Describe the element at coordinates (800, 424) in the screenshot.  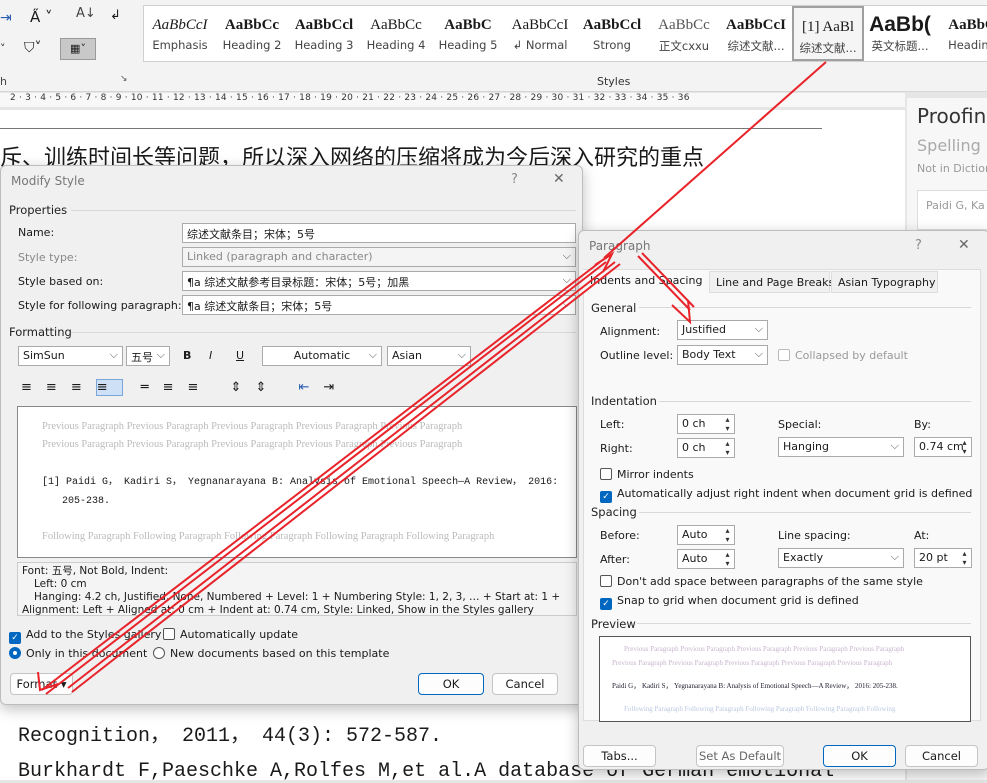
I see `special-label: Special:` at that location.